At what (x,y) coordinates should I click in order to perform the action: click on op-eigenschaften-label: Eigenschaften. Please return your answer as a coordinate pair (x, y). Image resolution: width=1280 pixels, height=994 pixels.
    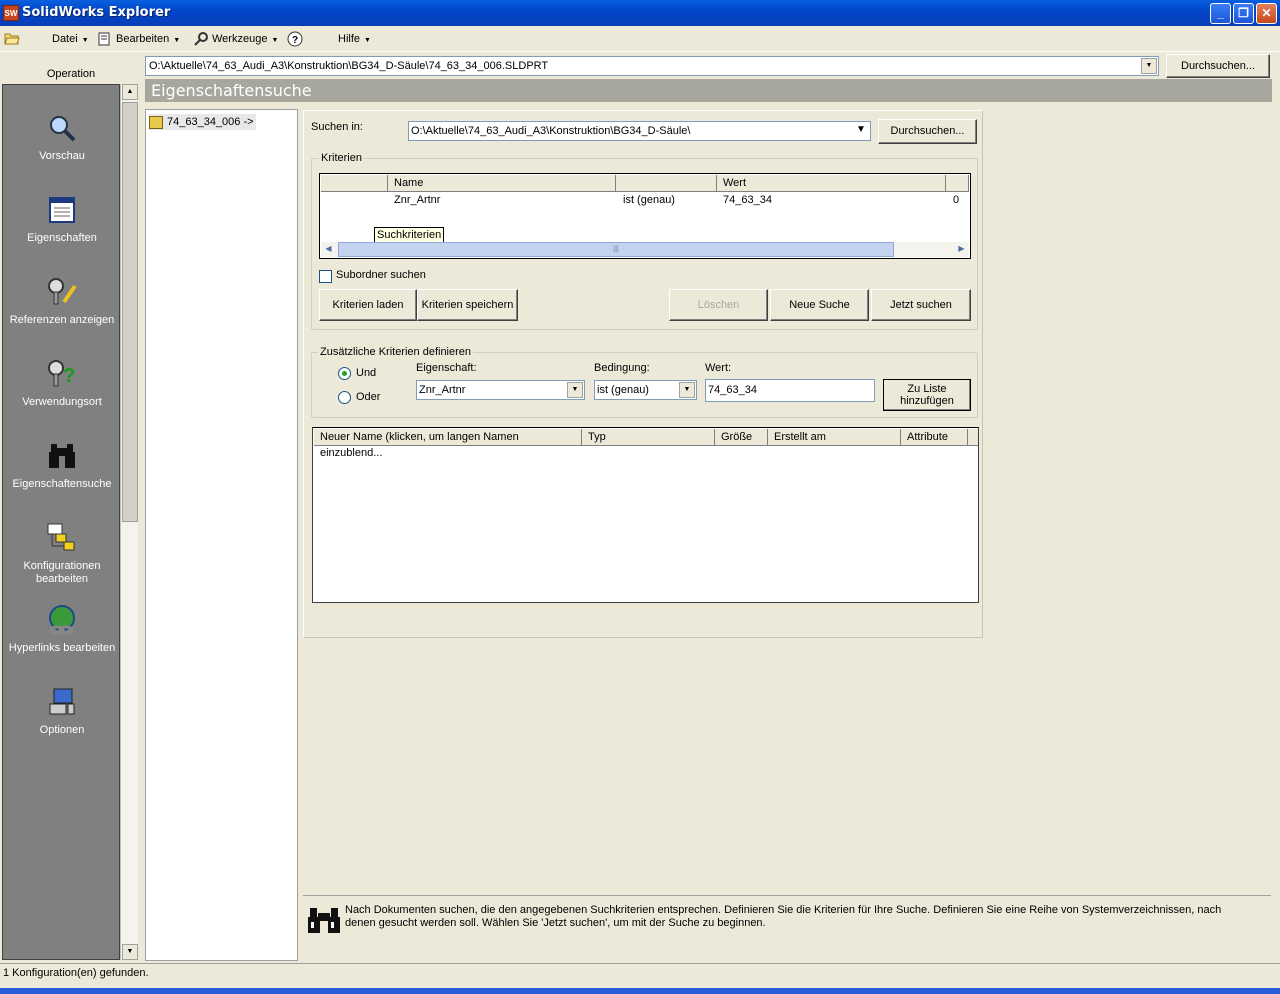
    Looking at the image, I should click on (62, 238).